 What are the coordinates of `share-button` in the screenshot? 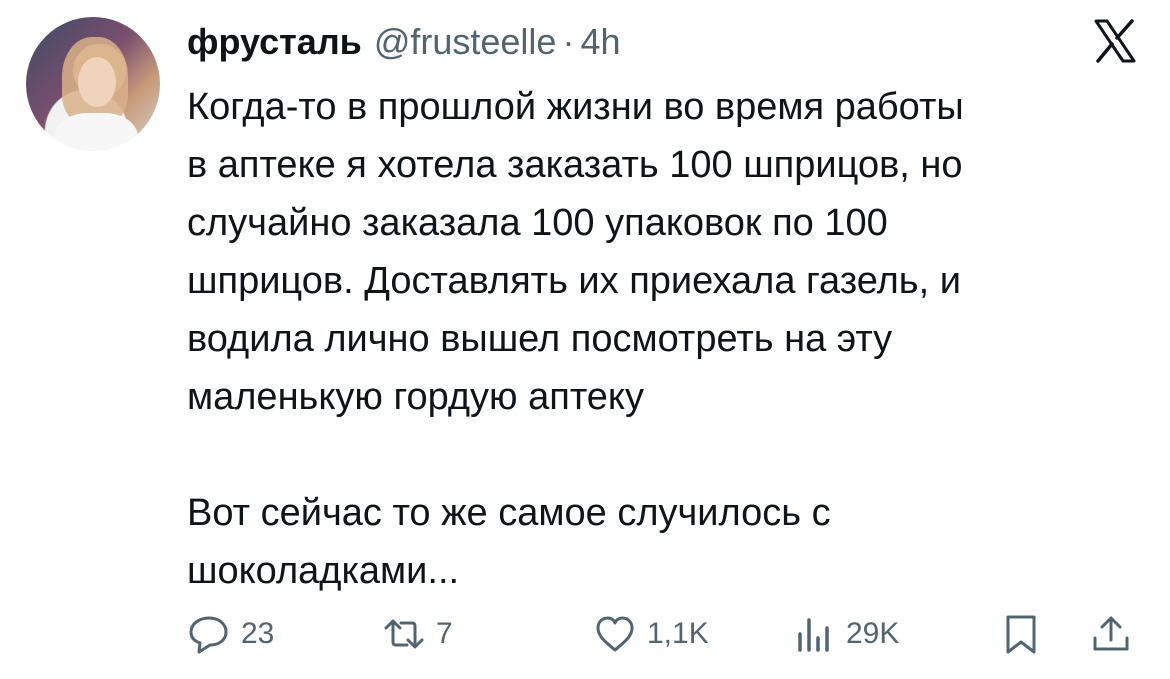 It's located at (1111, 634).